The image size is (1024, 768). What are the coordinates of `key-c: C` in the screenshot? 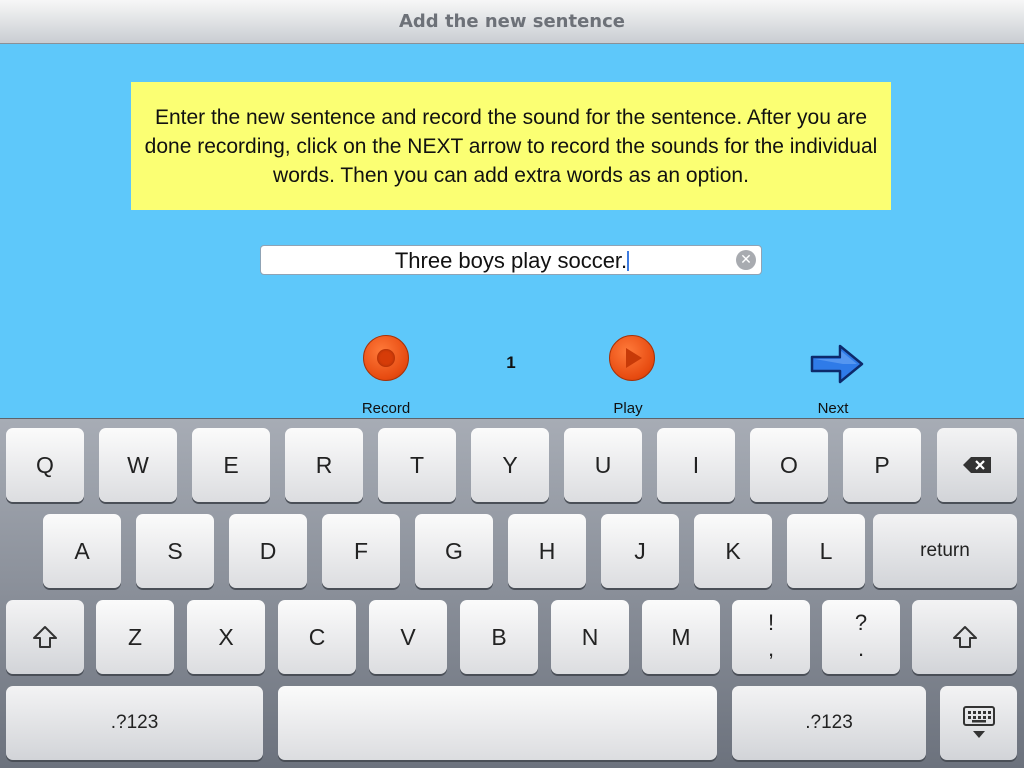 It's located at (317, 637).